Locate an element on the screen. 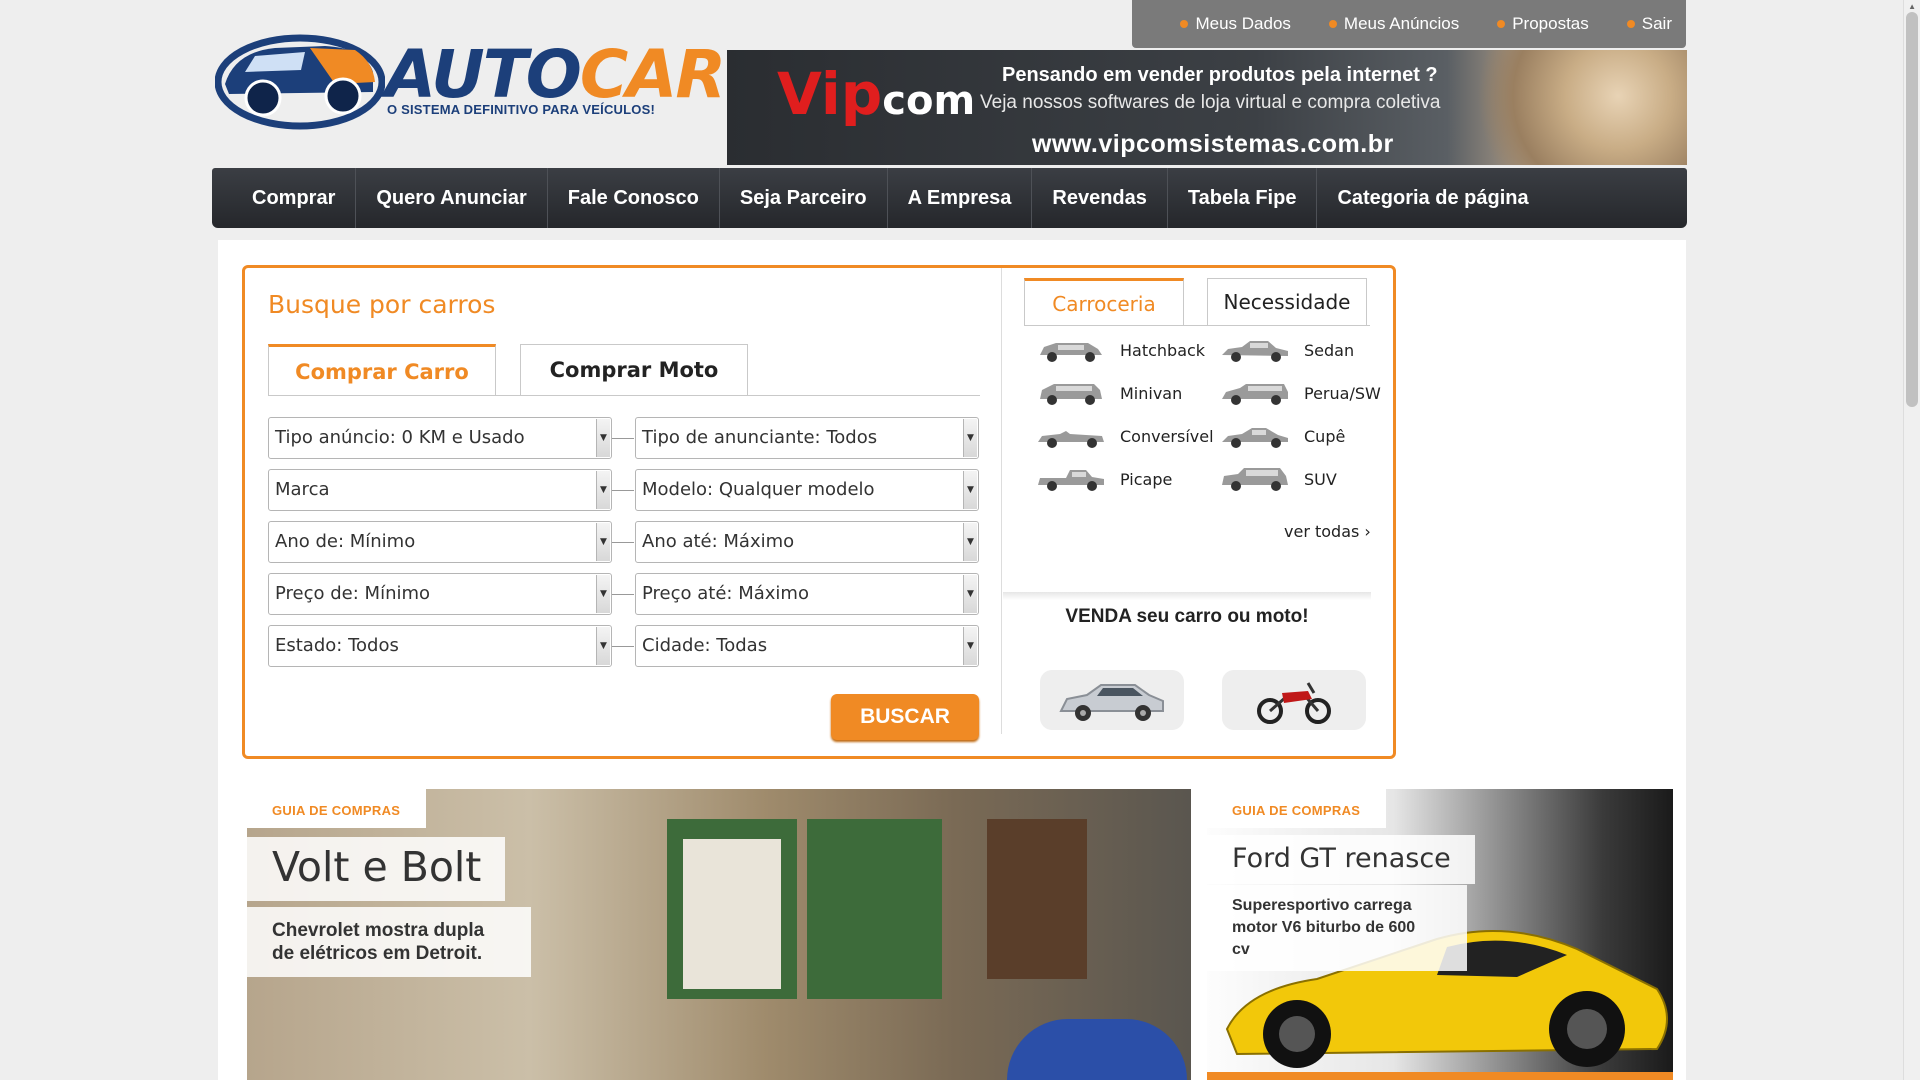 Image resolution: width=1920 pixels, height=1080 pixels. body-cupe: Cupê is located at coordinates (1282, 436).